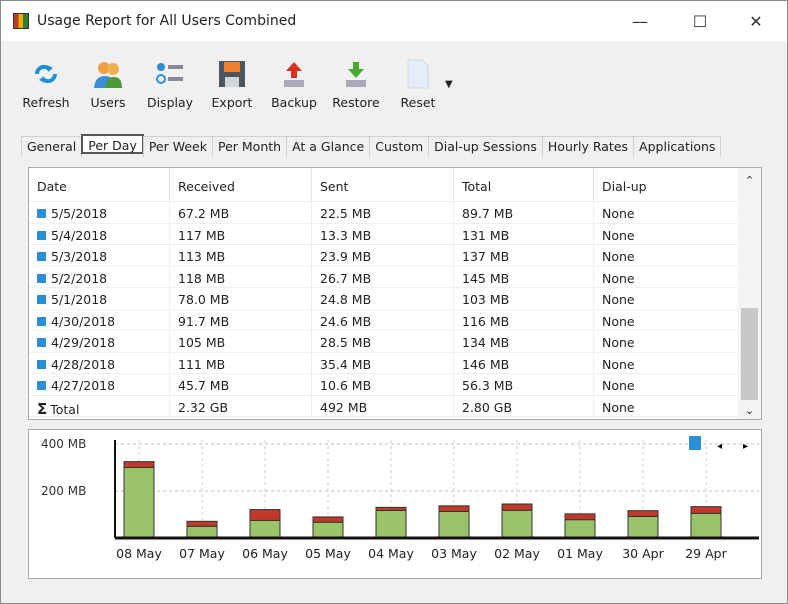 This screenshot has height=604, width=788. I want to click on maximize-button: ☐, so click(700, 21).